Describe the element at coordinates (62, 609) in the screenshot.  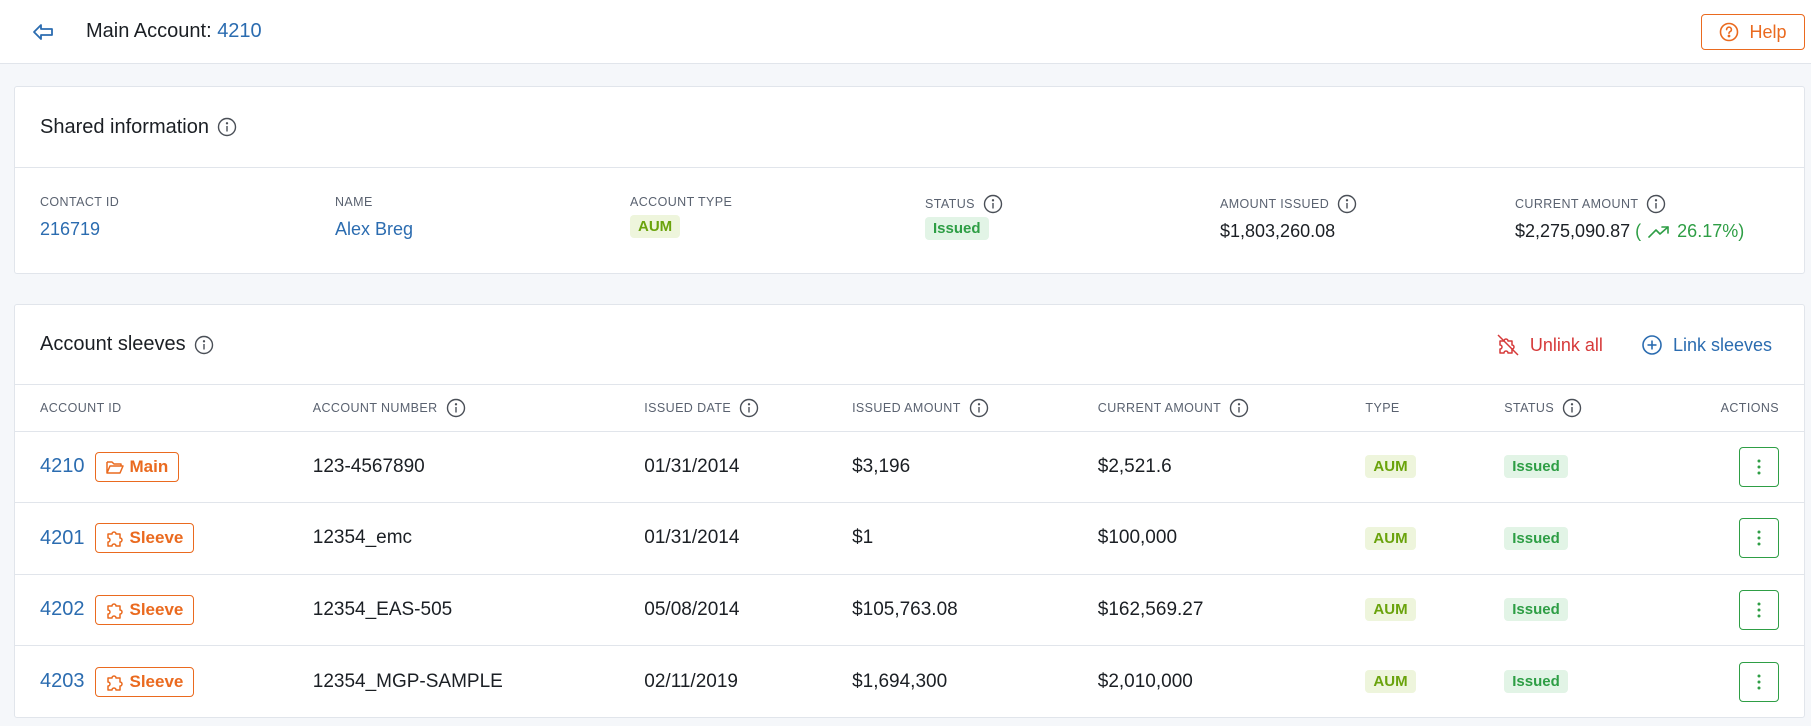
I see `row-account-id: 4202` at that location.